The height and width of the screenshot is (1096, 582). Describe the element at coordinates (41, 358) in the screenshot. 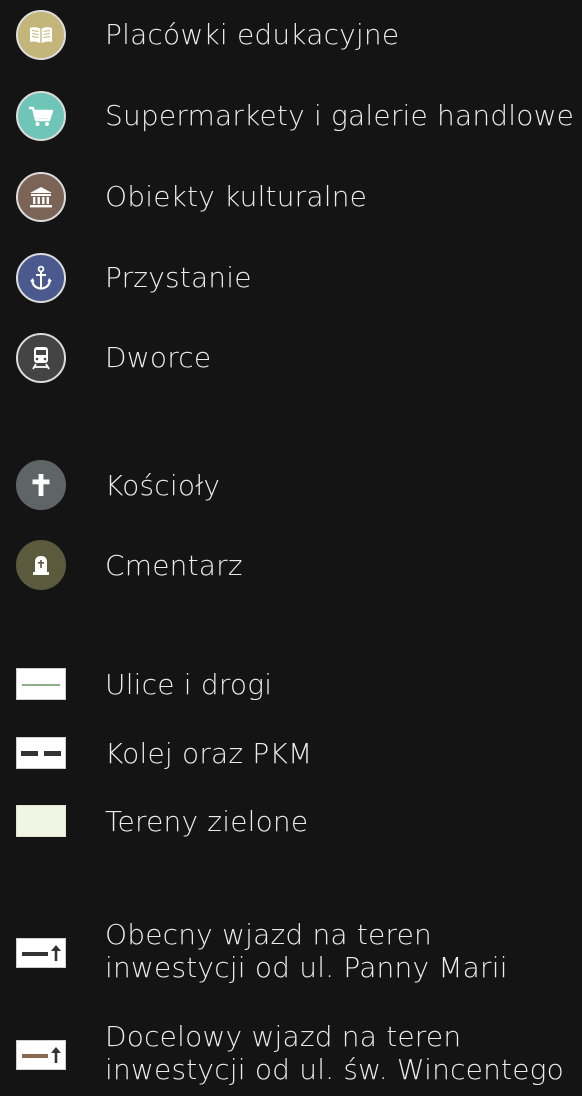

I see `train-icon` at that location.